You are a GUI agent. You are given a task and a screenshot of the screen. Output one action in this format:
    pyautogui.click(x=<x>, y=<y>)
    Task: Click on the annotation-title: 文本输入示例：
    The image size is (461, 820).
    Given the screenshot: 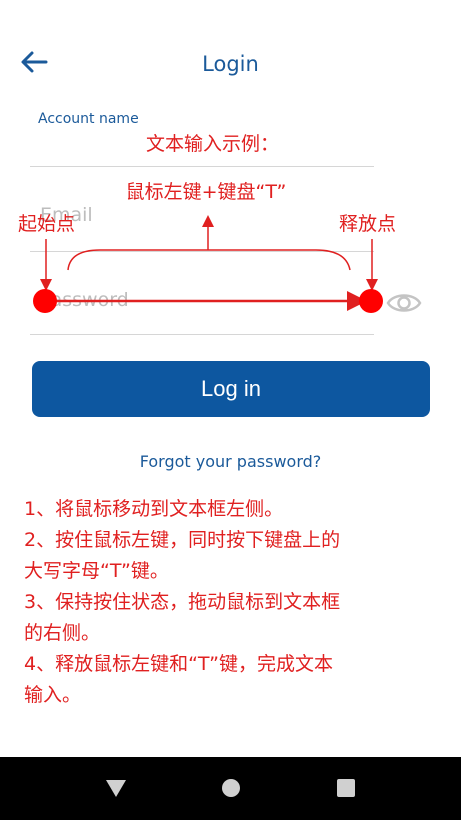 What is the action you would take?
    pyautogui.click(x=212, y=144)
    